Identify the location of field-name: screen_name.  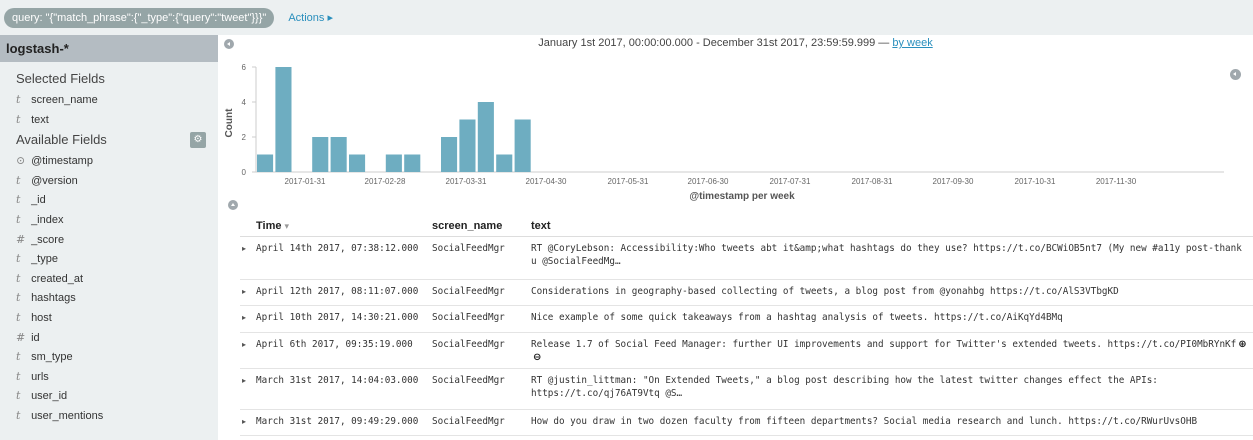
(64, 100).